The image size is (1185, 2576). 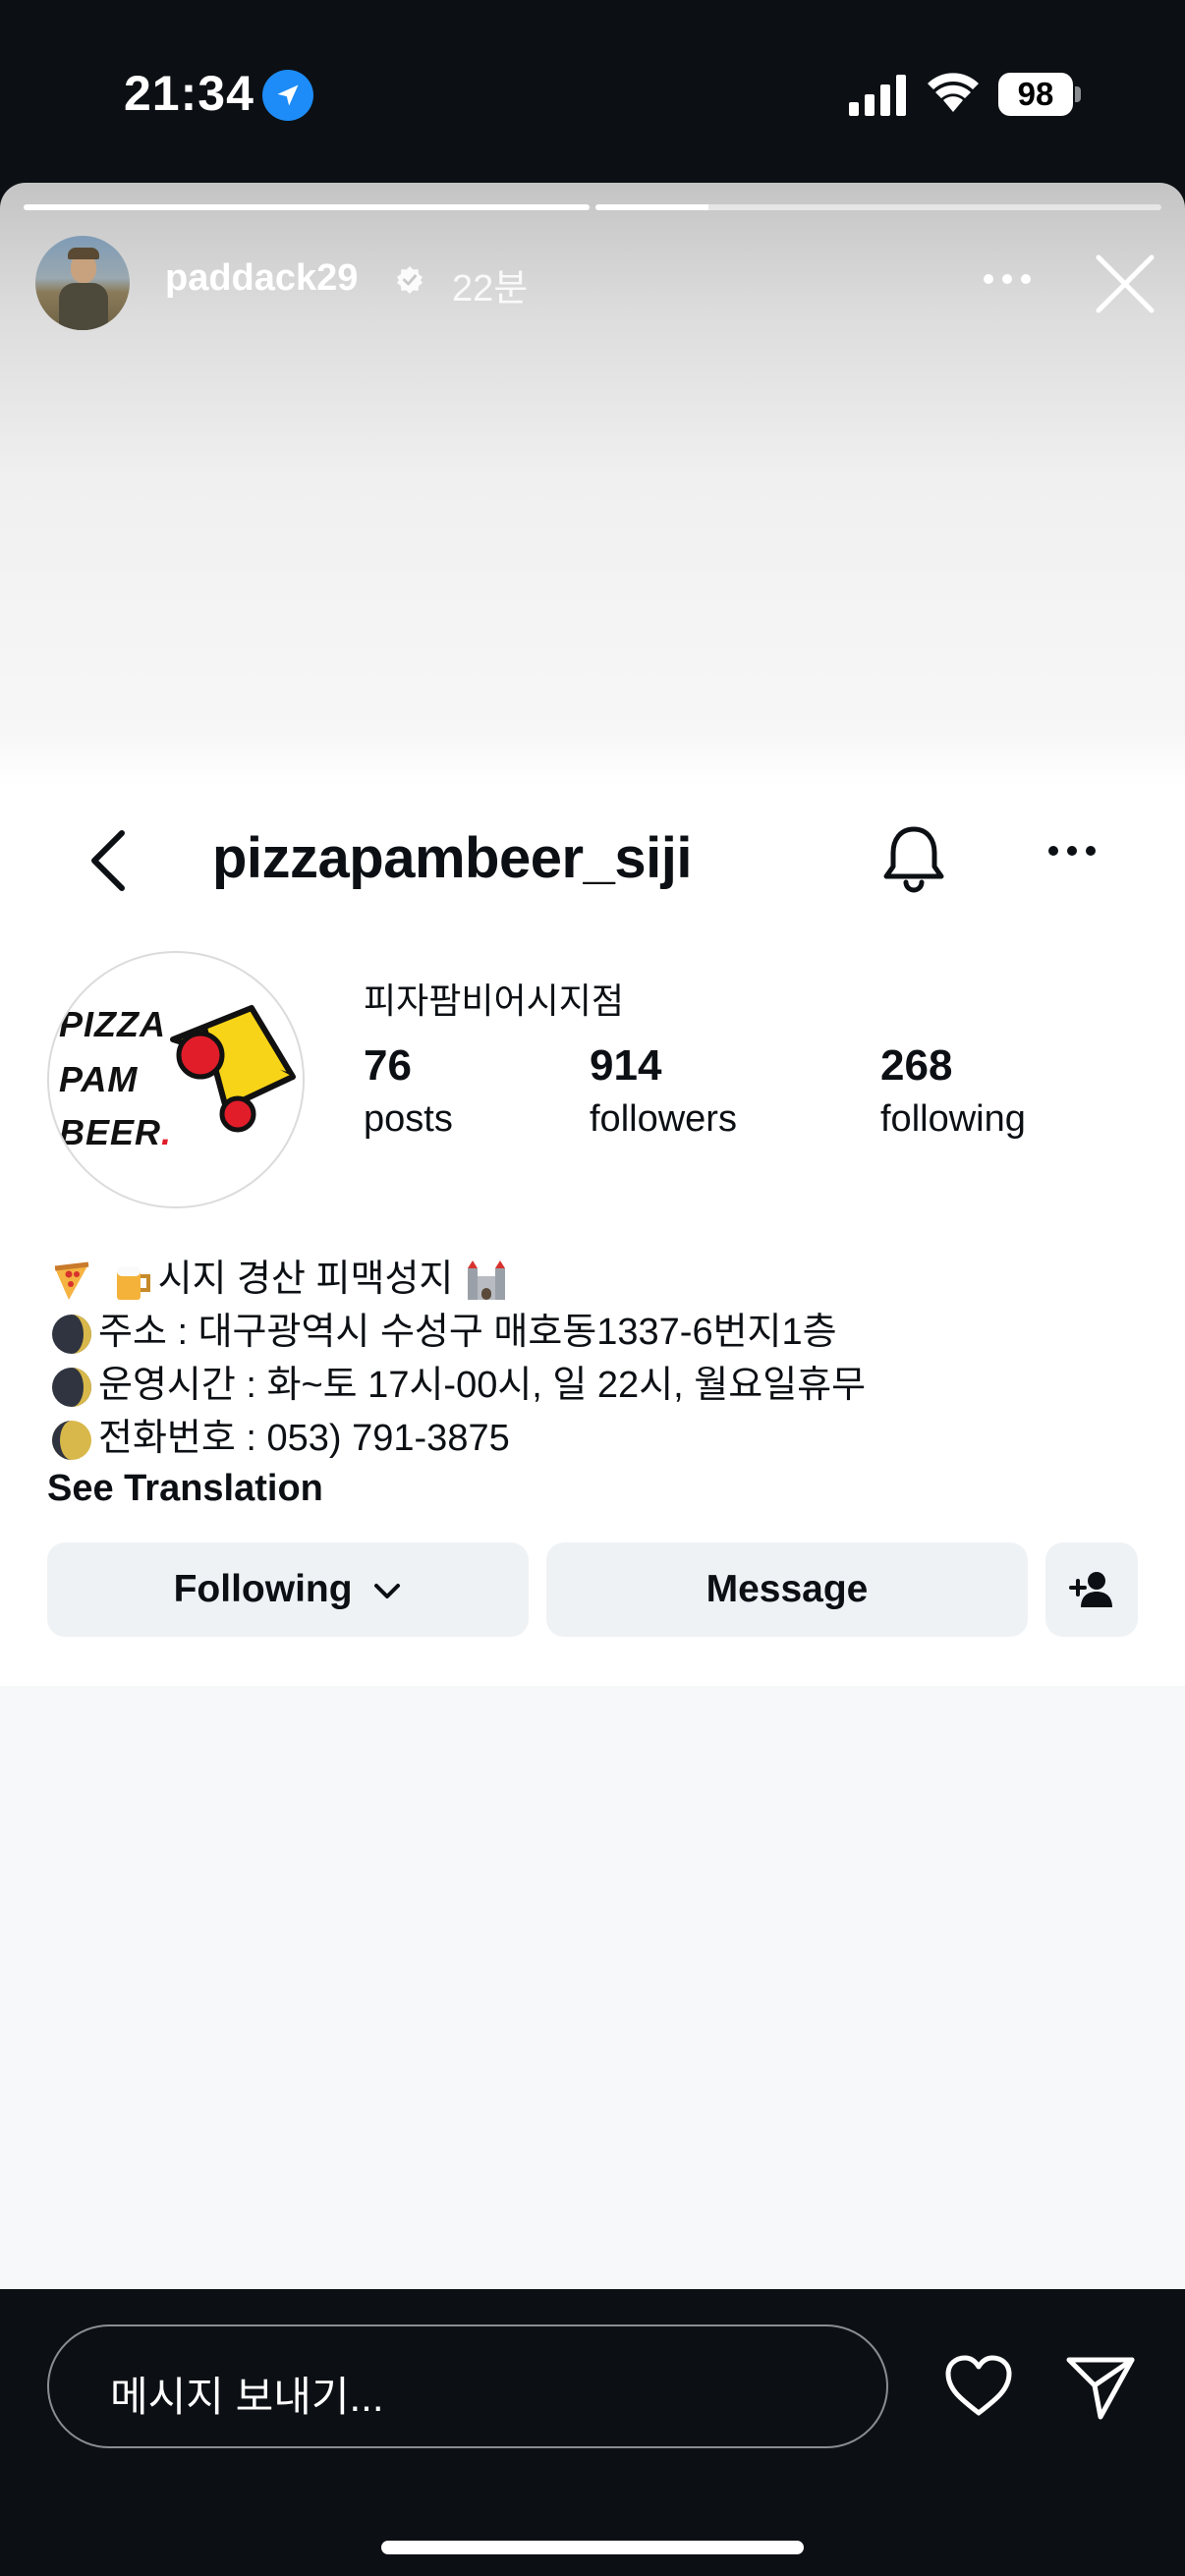 I want to click on story-username: paddack29, so click(x=261, y=278).